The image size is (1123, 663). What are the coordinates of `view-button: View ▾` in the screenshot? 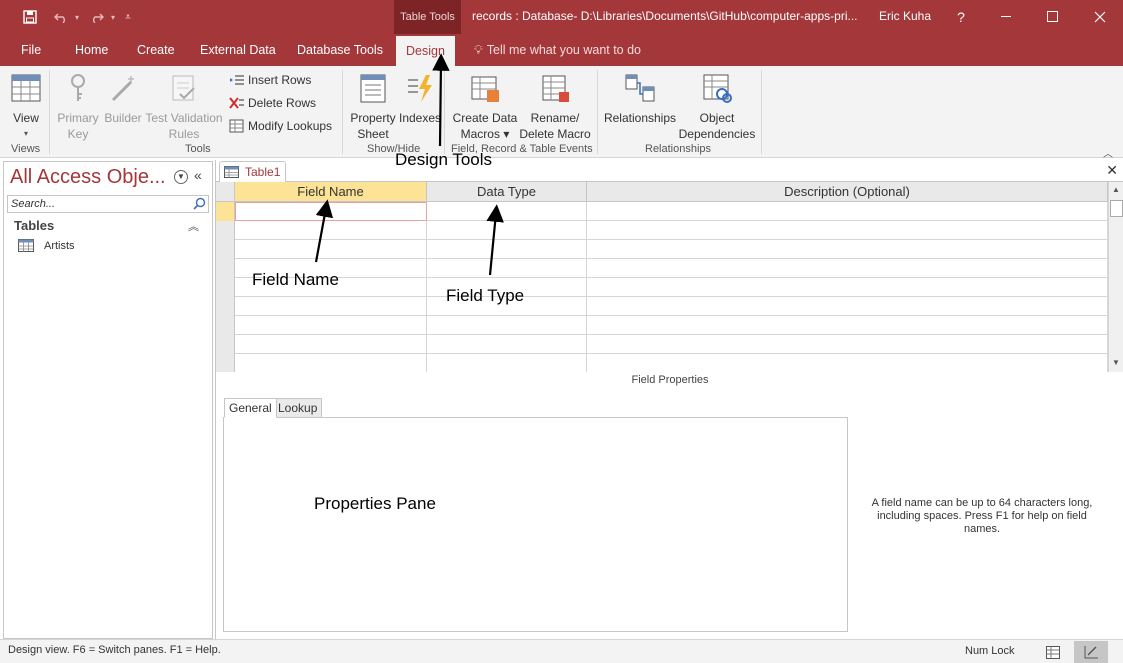 It's located at (26, 107).